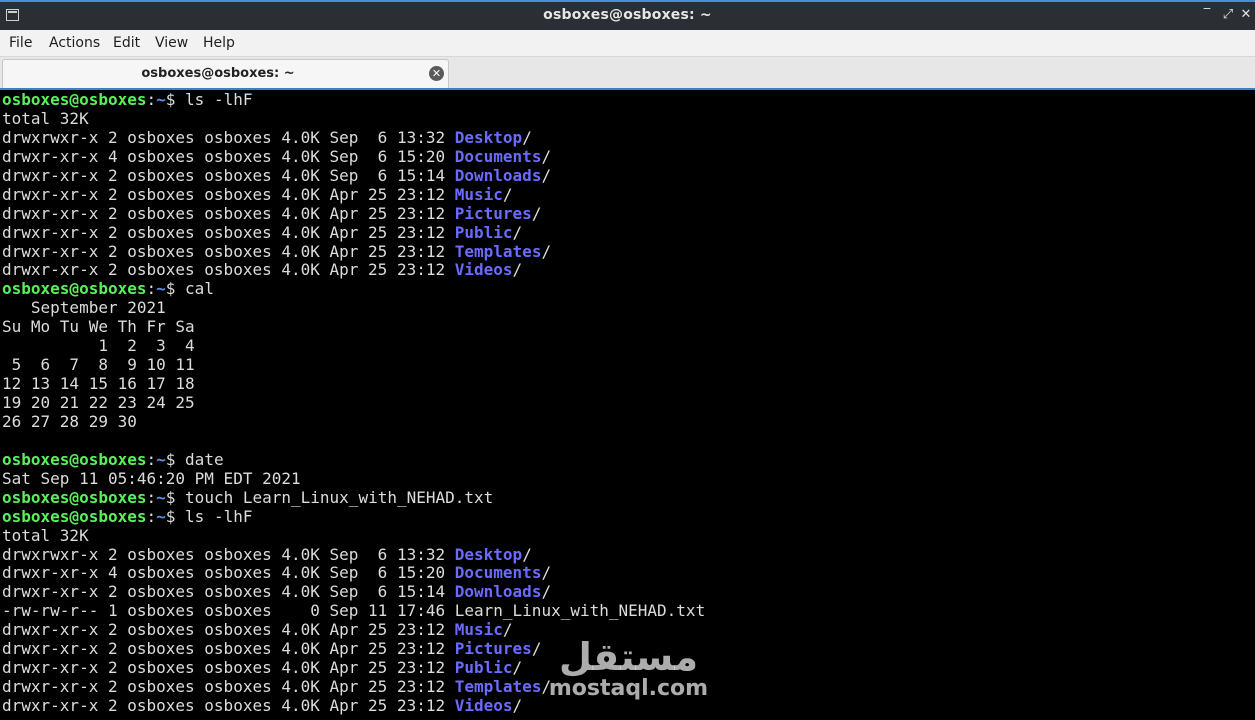  What do you see at coordinates (74, 43) in the screenshot?
I see `menu-actions: Actions` at bounding box center [74, 43].